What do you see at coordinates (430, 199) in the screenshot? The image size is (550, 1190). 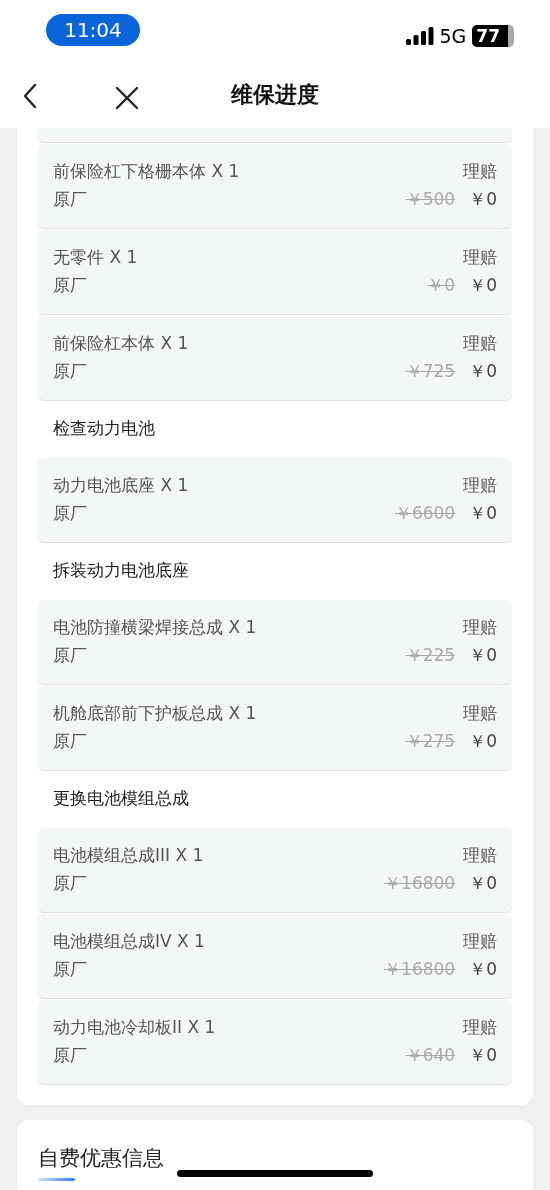 I see `original-price: ￥500` at bounding box center [430, 199].